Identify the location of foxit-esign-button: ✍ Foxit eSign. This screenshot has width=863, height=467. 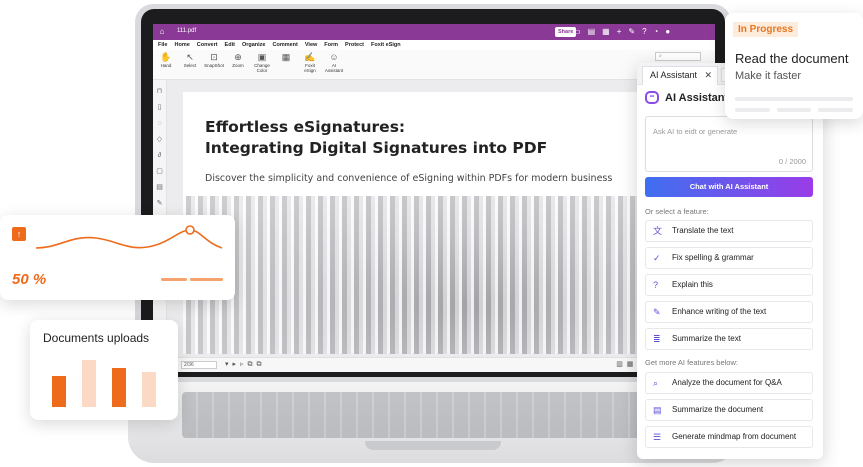
(310, 64).